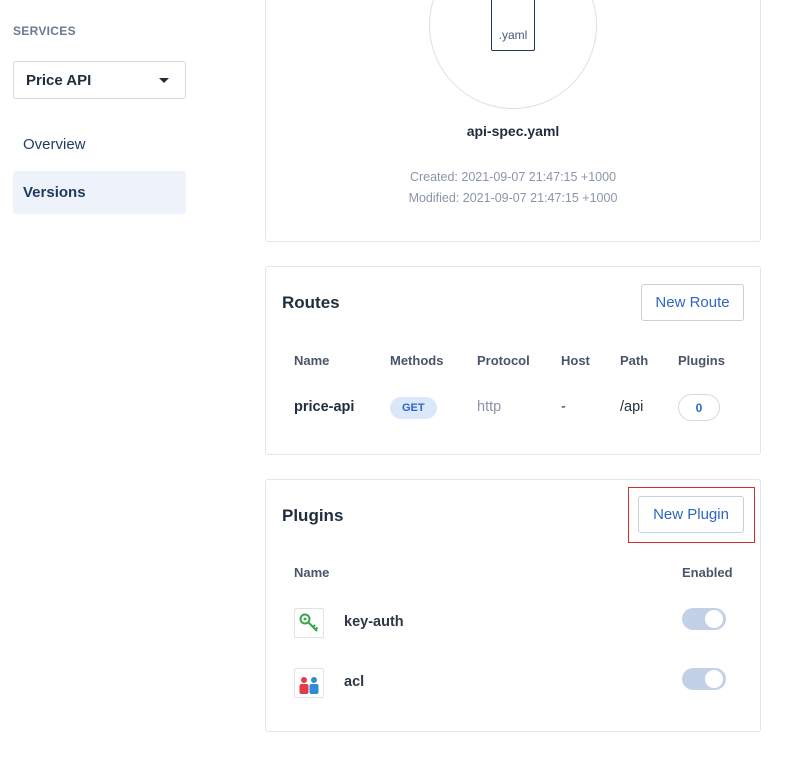 This screenshot has width=804, height=770. What do you see at coordinates (699, 407) in the screenshot?
I see `route-plugins-count: 0` at bounding box center [699, 407].